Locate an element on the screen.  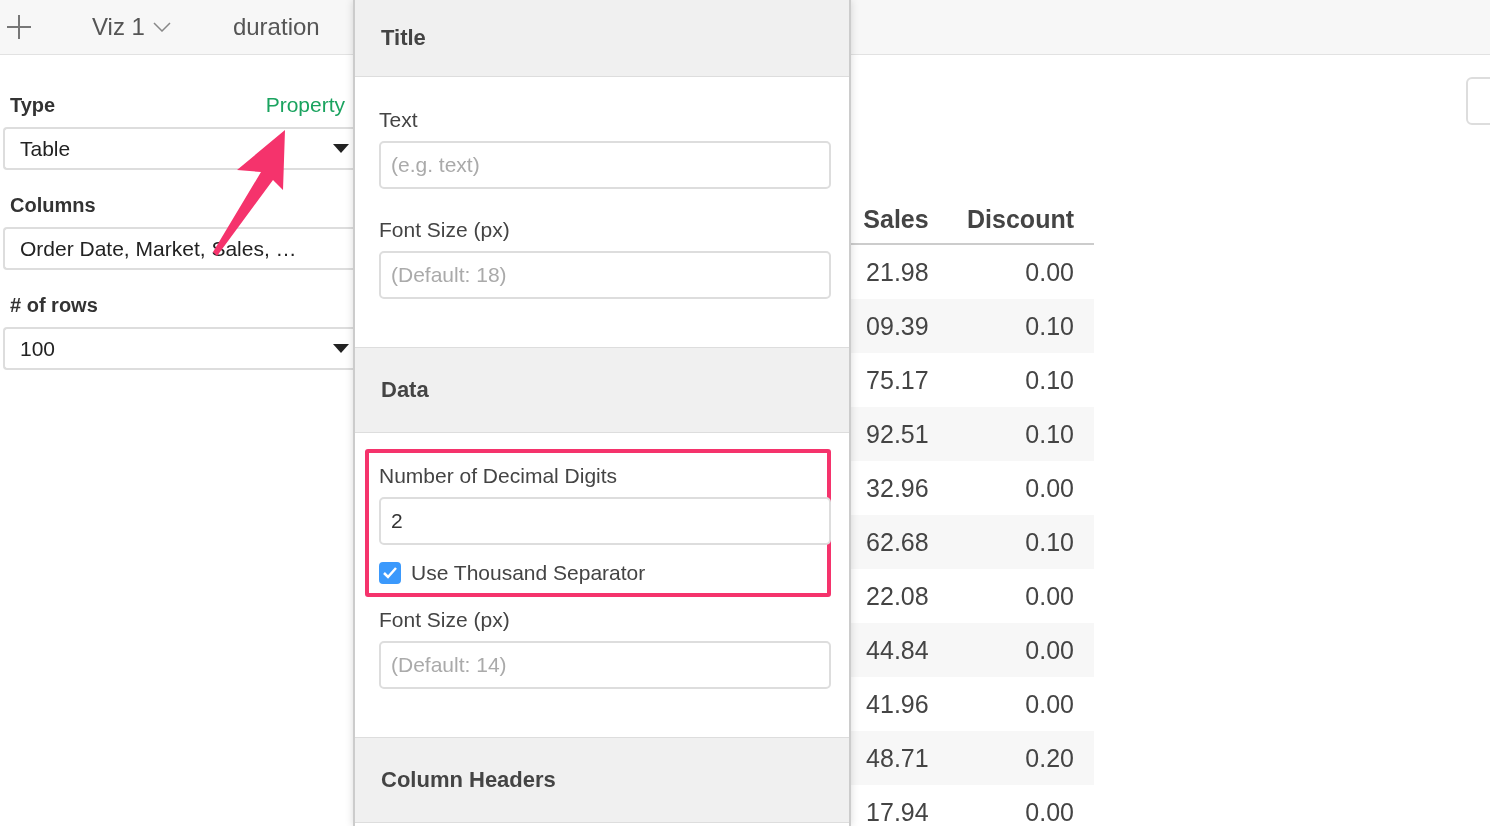
checkbox-label: Use Thousand Separator is located at coordinates (603, 573).